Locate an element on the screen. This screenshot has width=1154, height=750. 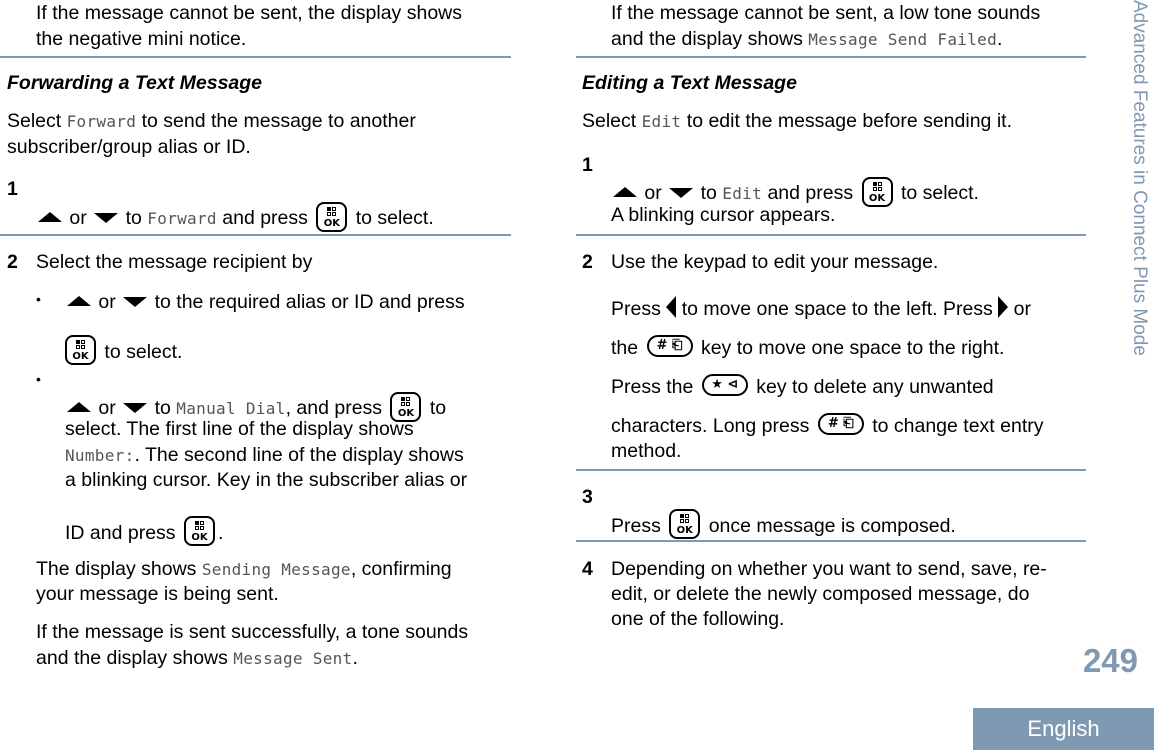
text: to change text entry is located at coordinates (958, 426).